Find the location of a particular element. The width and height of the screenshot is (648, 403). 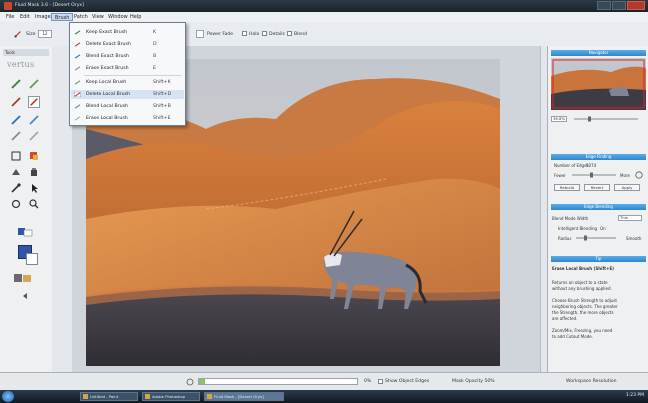

menu-item-keep-local-brush: Keep Local Brush Shift+K is located at coordinates (127, 82).